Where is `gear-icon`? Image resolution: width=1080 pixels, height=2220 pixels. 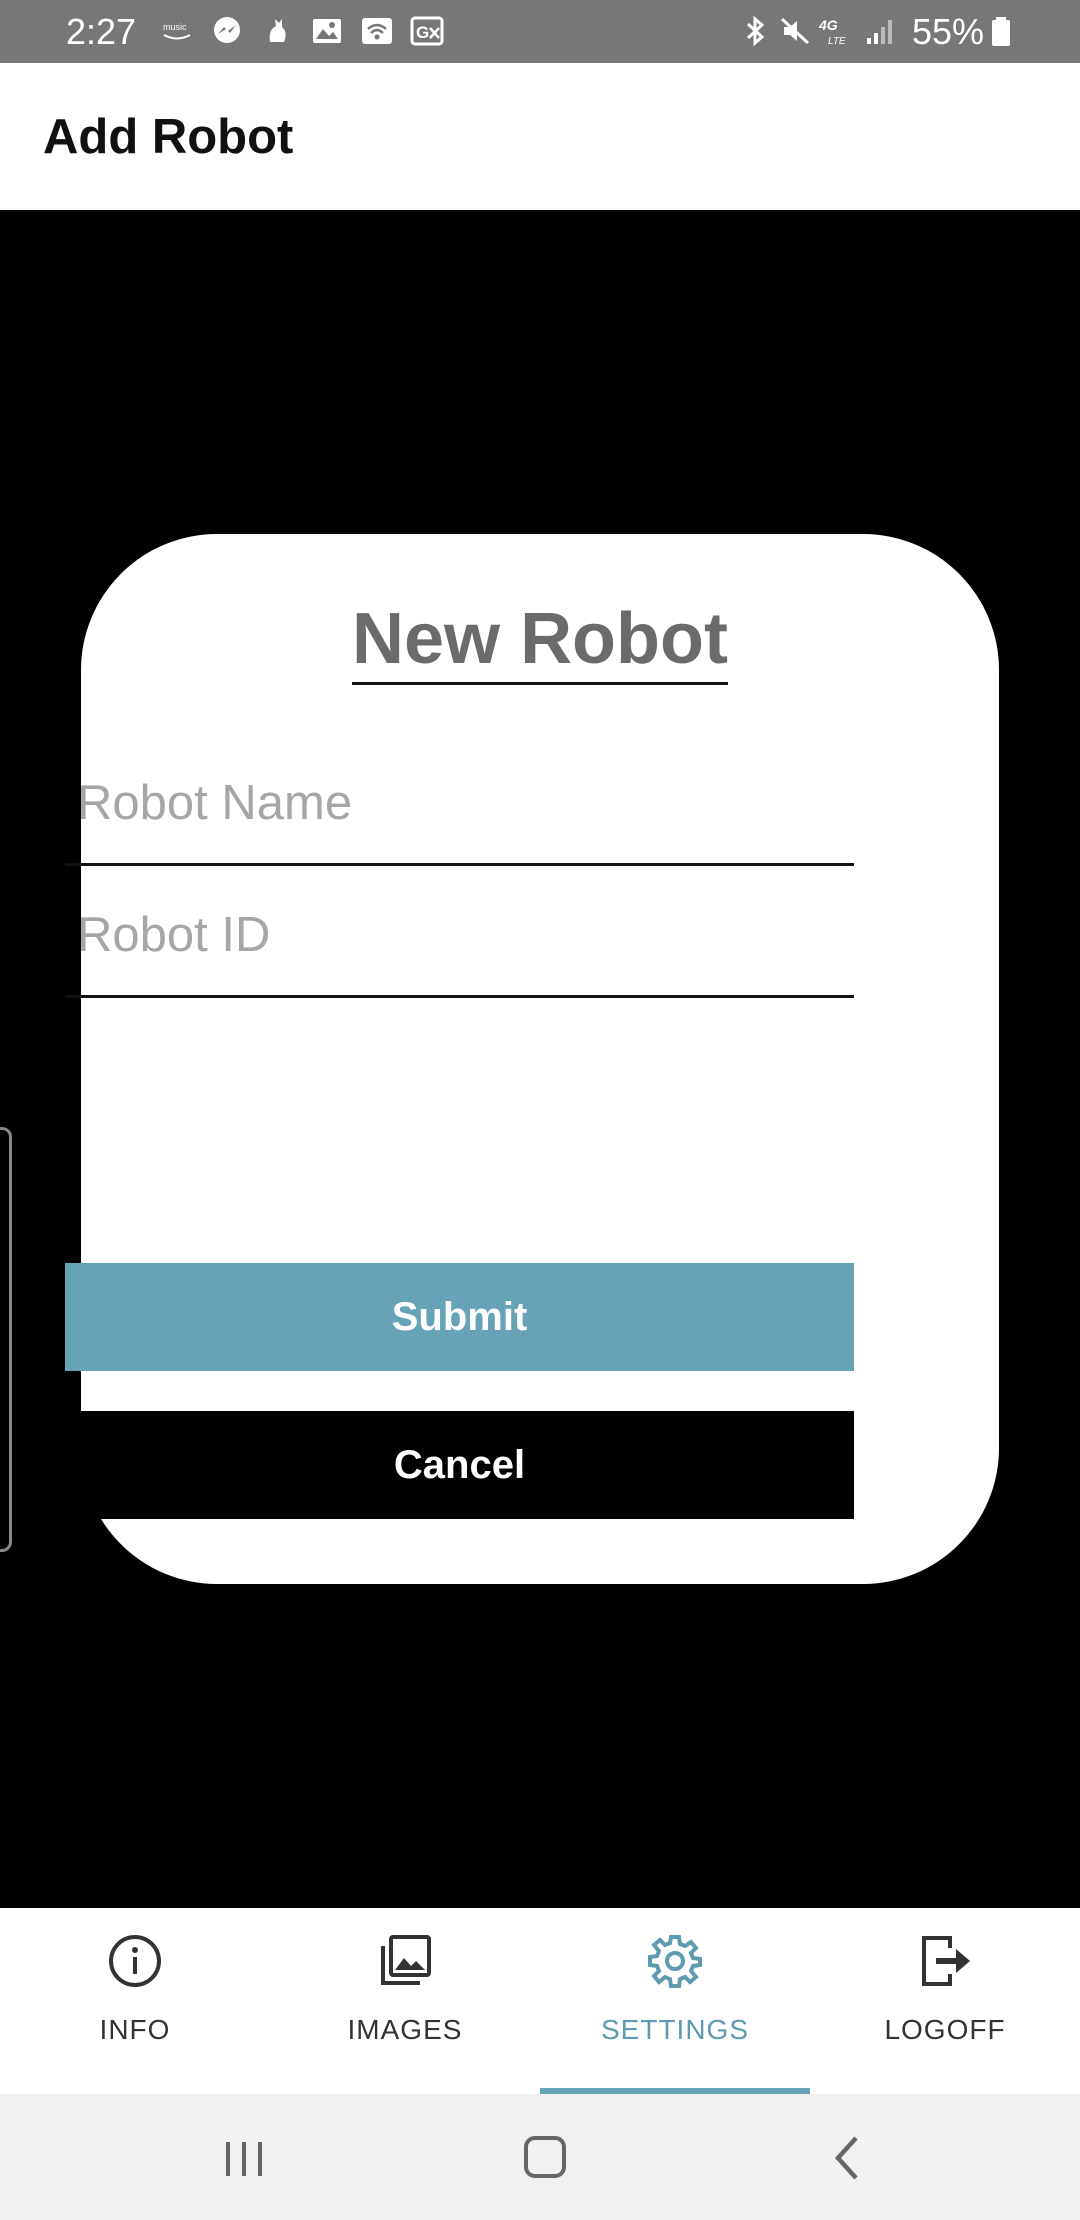
gear-icon is located at coordinates (675, 1961).